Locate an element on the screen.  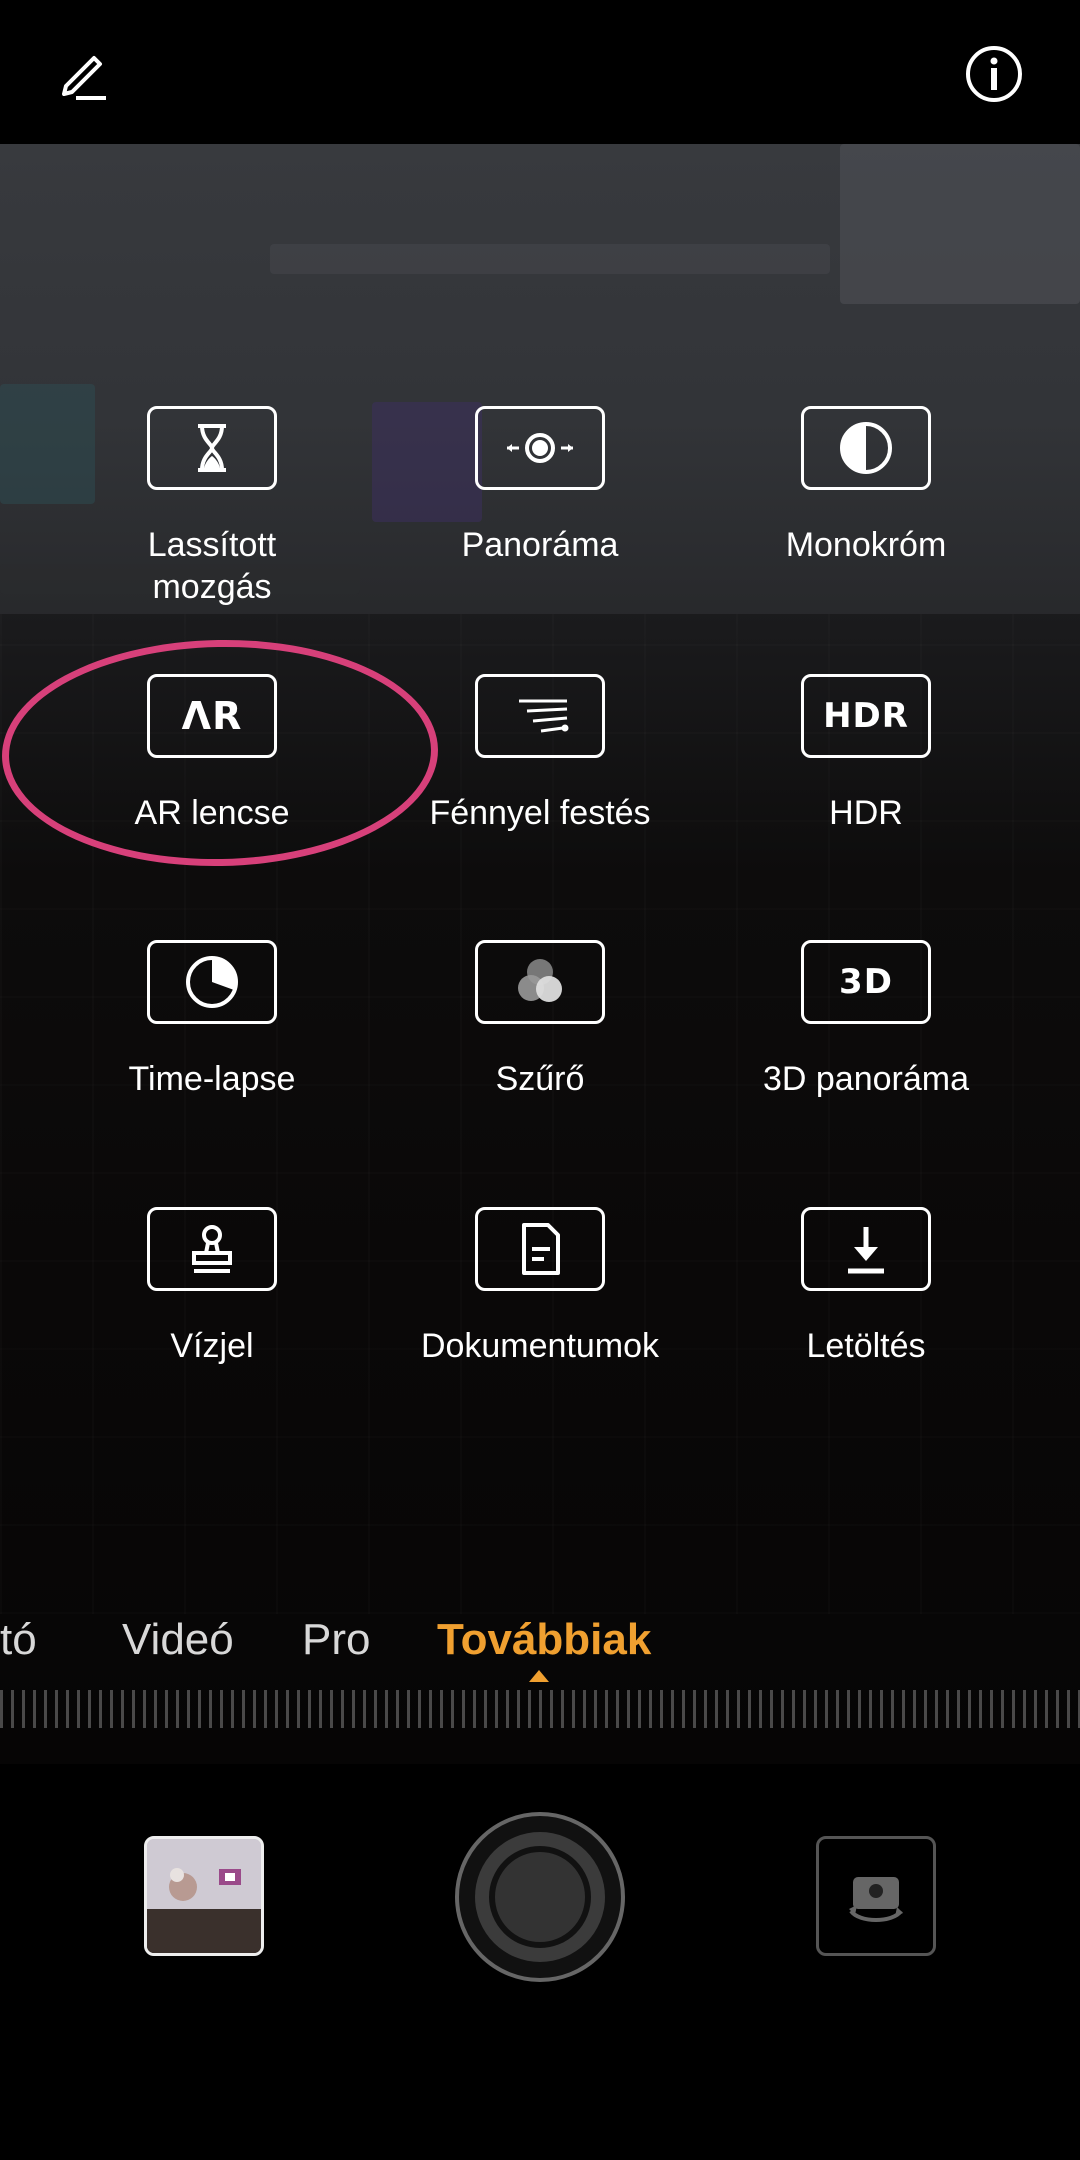
mode-label: Dokumentumok is located at coordinates (540, 1346).